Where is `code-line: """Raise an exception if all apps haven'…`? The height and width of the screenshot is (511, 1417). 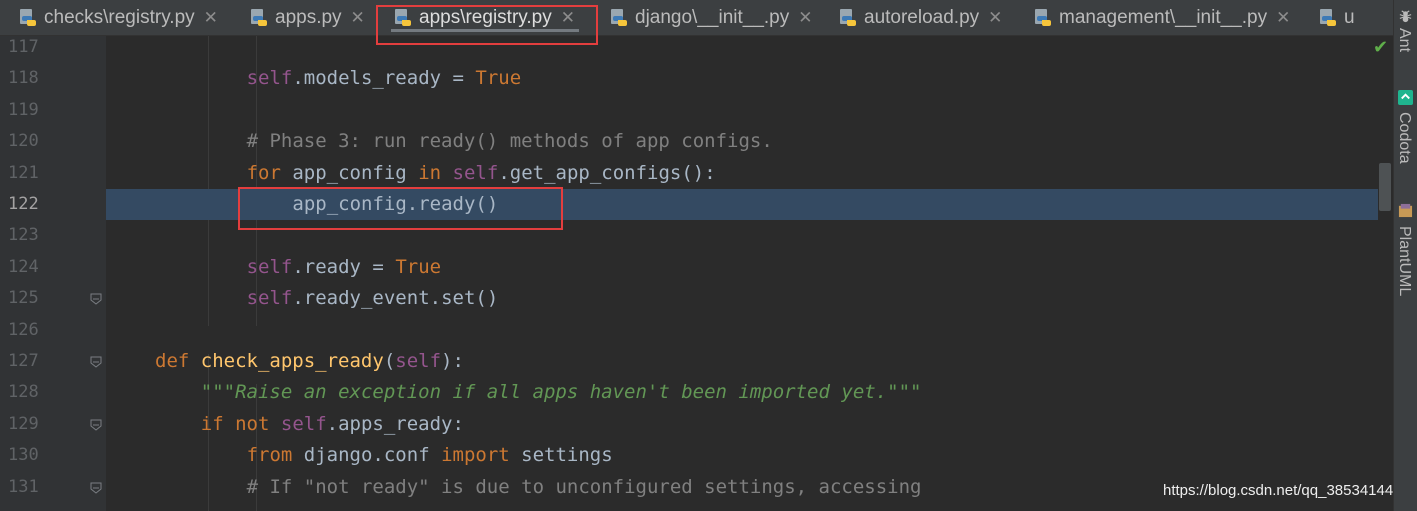 code-line: """Raise an exception if all apps haven'… is located at coordinates (742, 392).